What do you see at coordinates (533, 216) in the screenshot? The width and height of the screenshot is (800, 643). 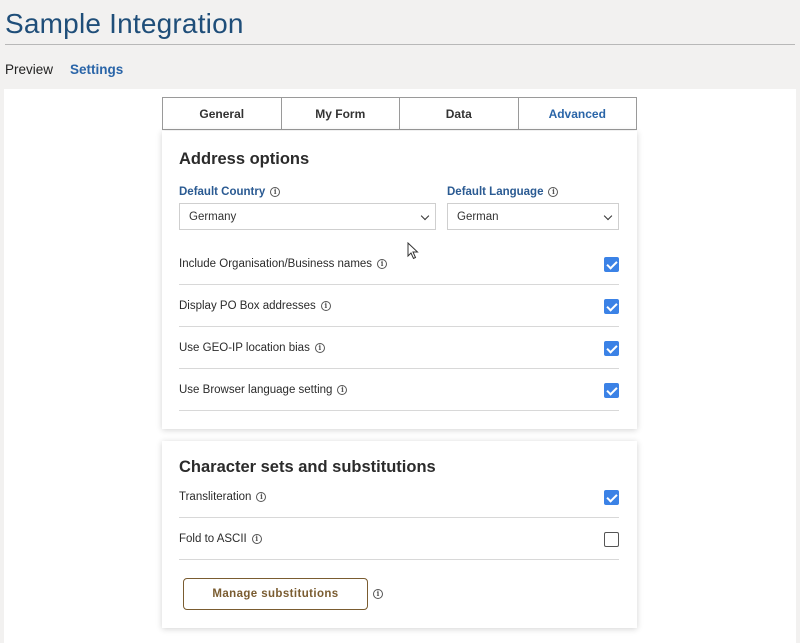 I see `default-language-select: German` at bounding box center [533, 216].